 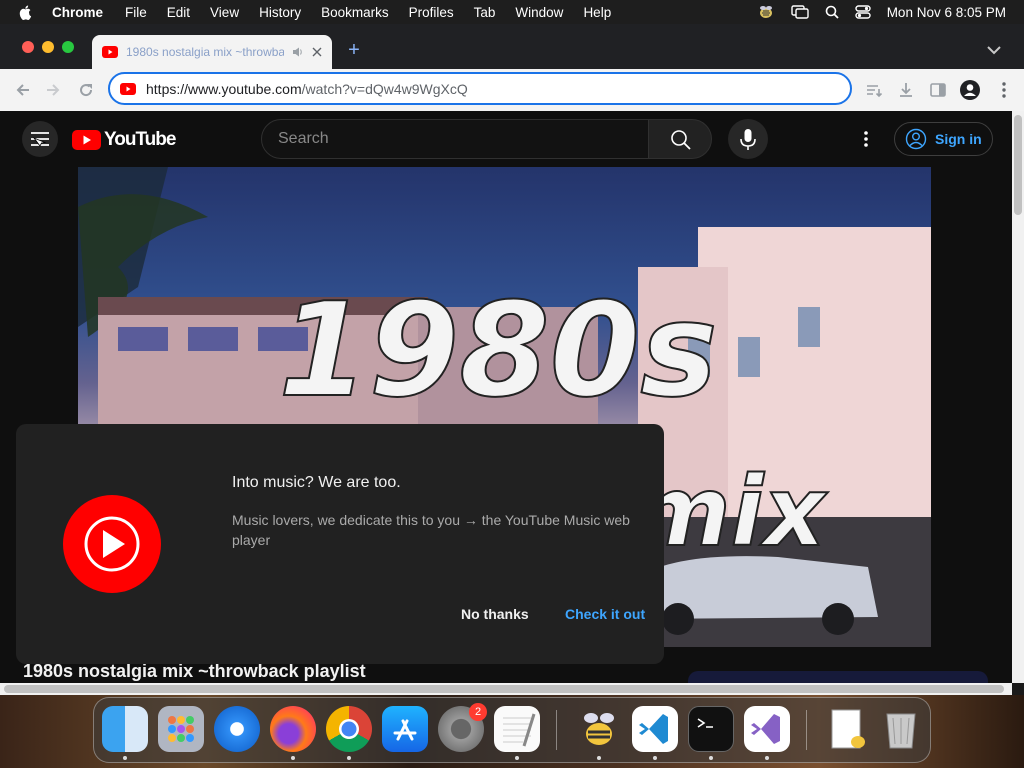 I want to click on tab-youtube-video: 1980s nostalgia mix ~throwback playlist, so click(x=212, y=52).